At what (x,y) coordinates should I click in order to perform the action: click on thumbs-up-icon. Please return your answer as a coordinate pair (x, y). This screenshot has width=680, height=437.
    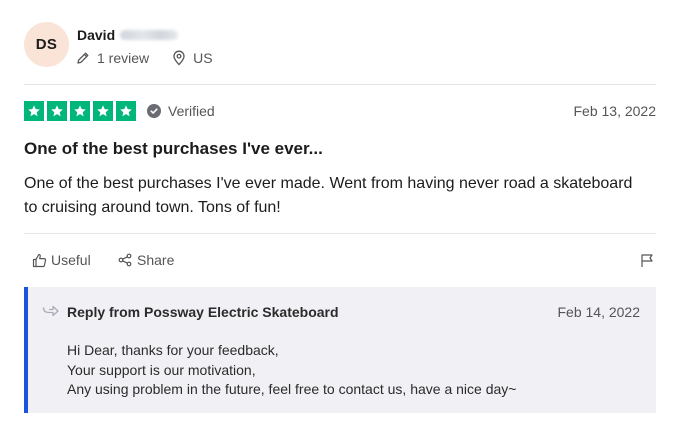
    Looking at the image, I should click on (39, 260).